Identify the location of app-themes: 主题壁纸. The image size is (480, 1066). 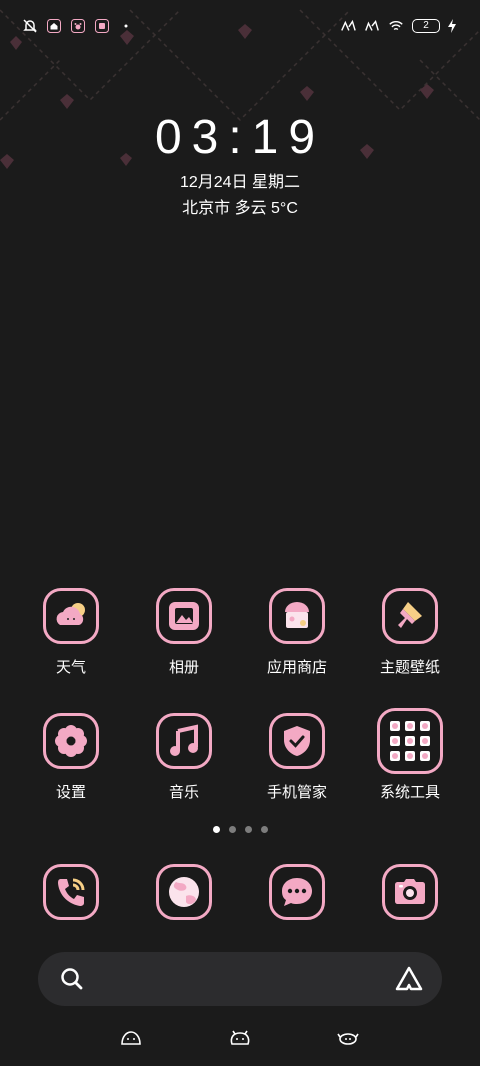
(410, 632).